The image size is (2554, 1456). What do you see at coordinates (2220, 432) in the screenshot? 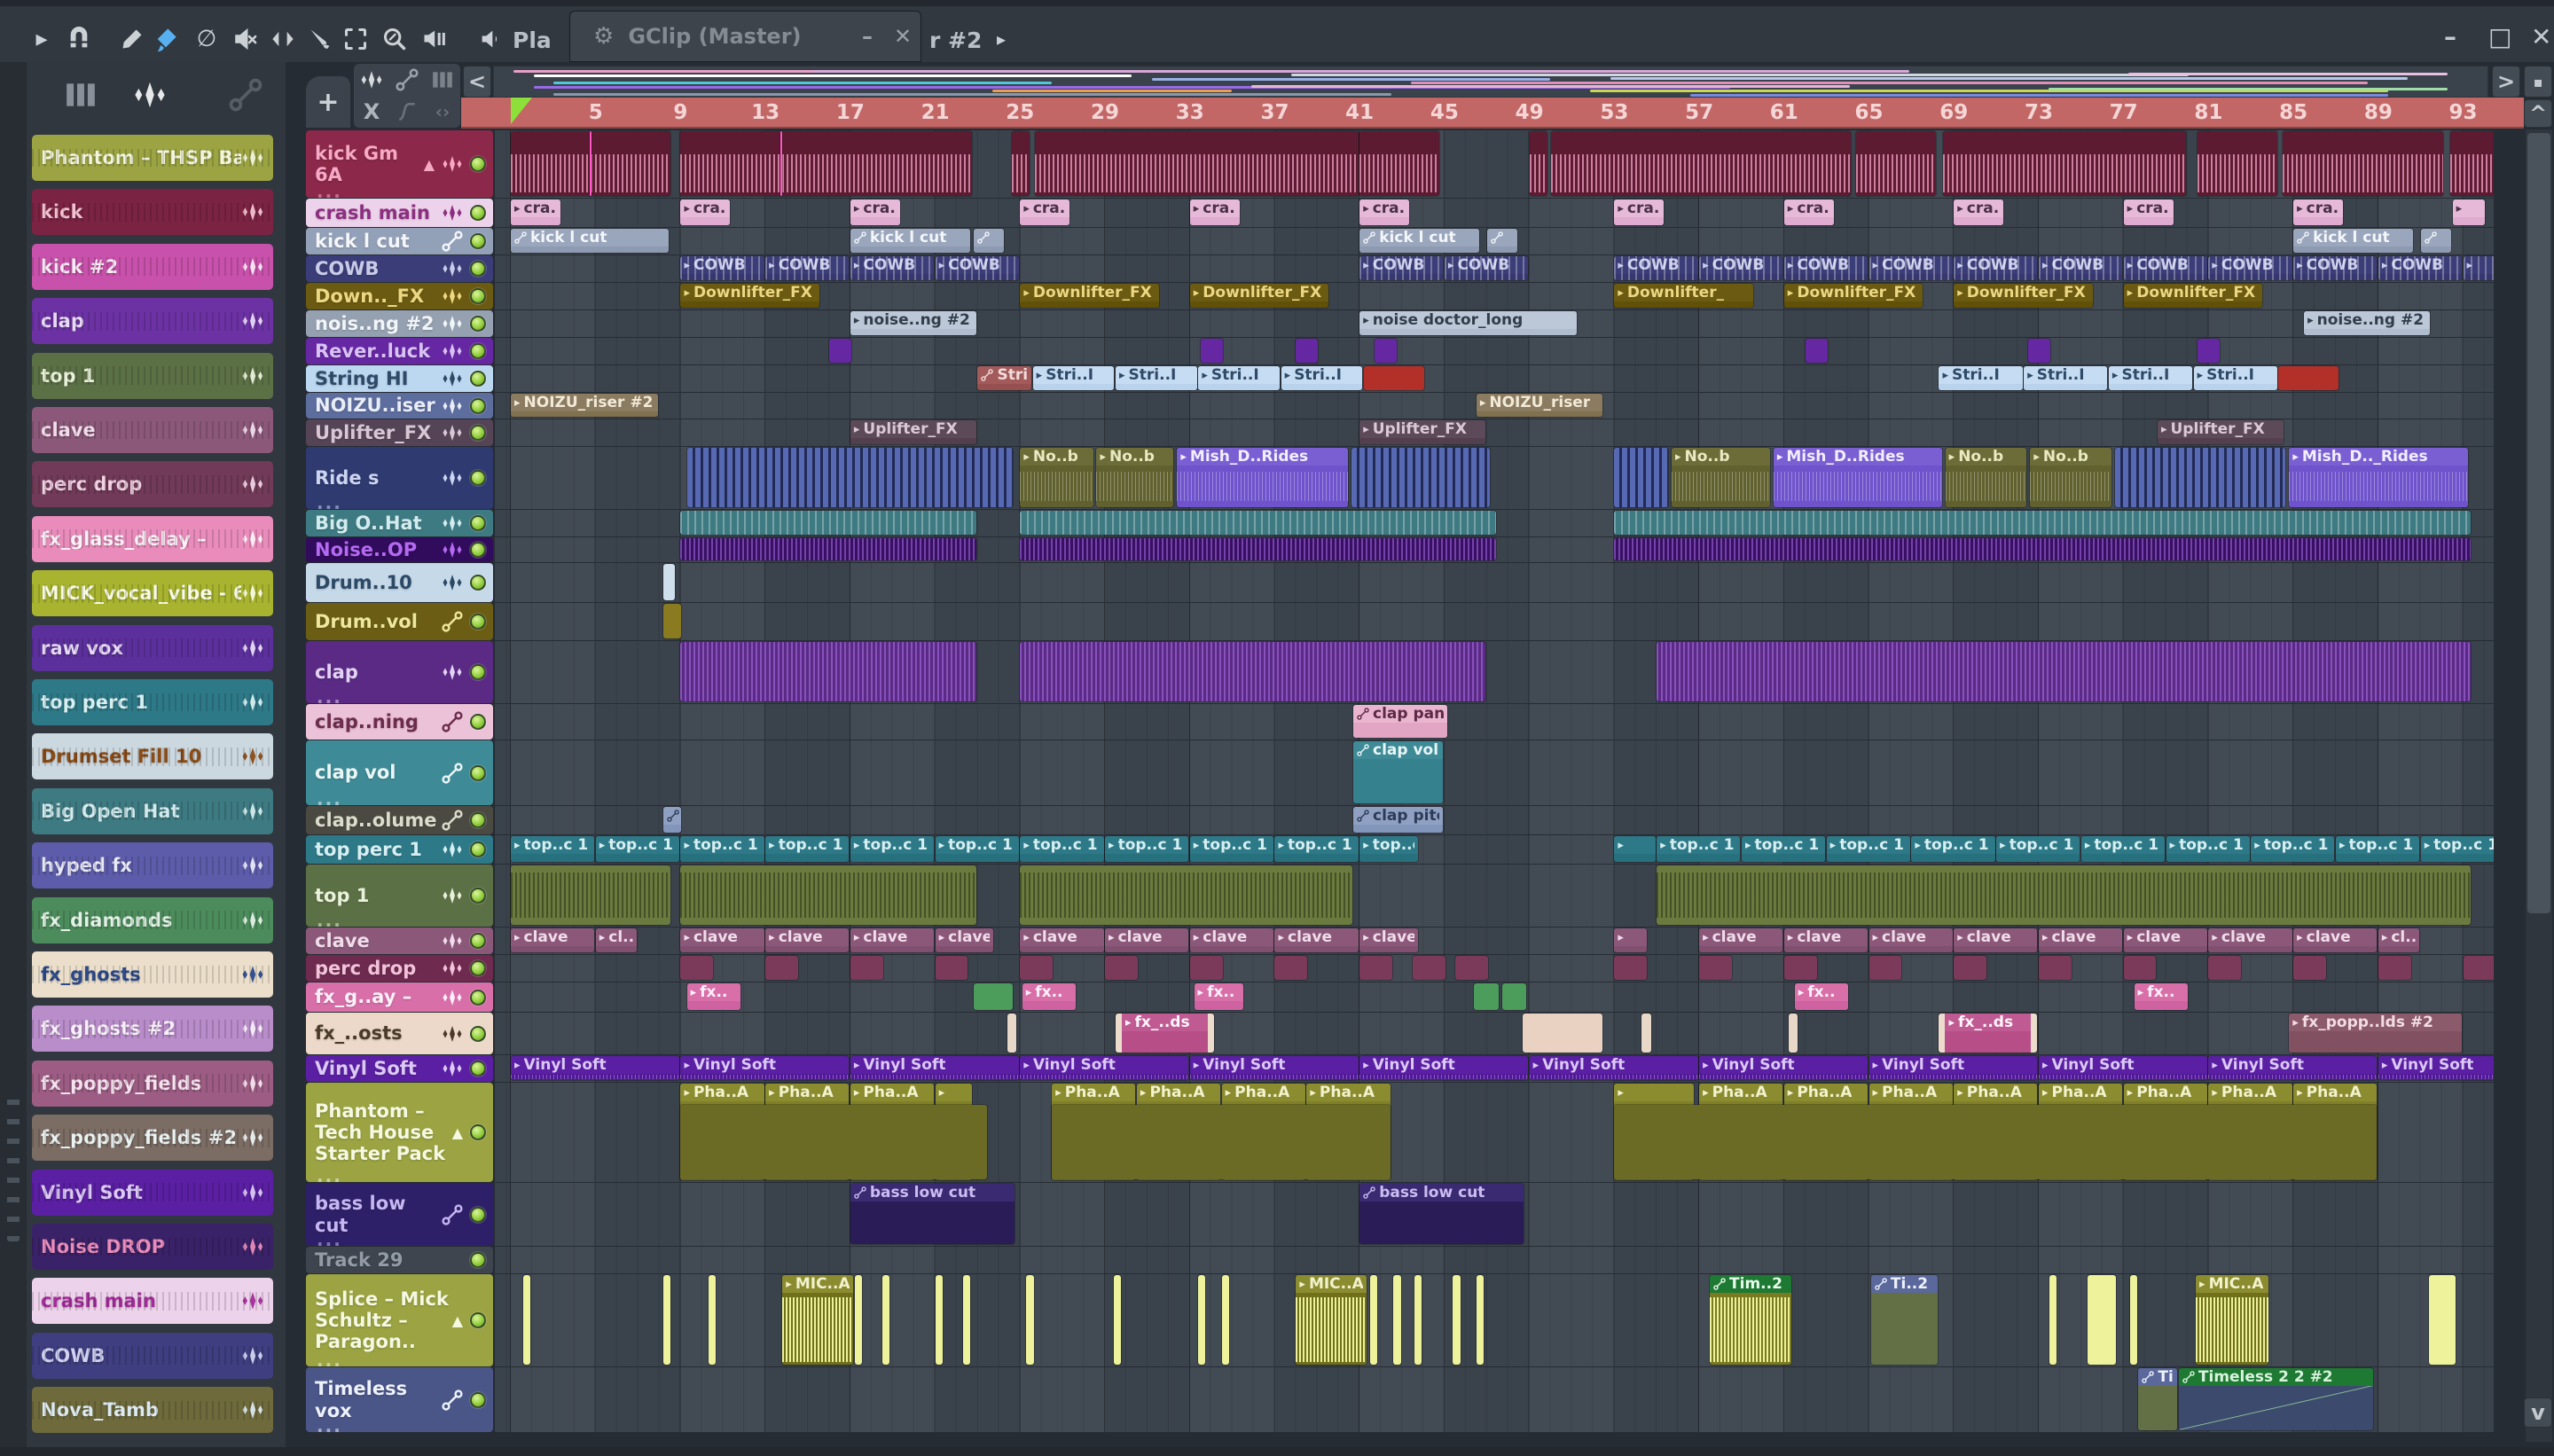
I see `playlist-clip: ▸ Uplifter_FX` at bounding box center [2220, 432].